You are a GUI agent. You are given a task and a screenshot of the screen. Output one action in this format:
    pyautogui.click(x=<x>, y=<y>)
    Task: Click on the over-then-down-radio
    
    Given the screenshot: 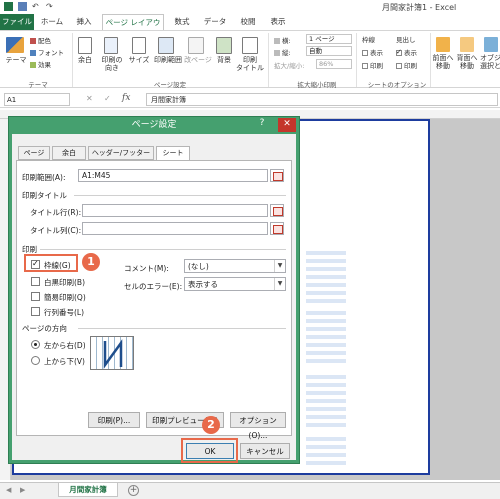 What is the action you would take?
    pyautogui.click(x=35, y=360)
    